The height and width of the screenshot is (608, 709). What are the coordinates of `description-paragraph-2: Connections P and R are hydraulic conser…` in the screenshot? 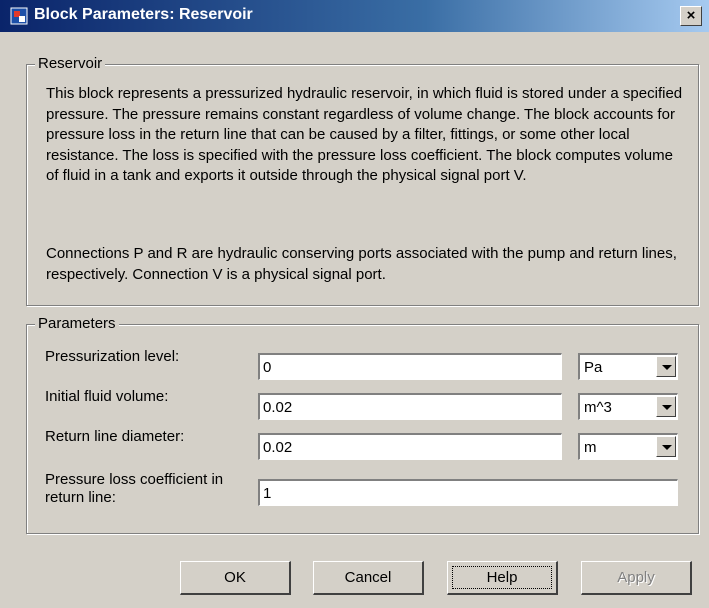 It's located at (361, 264).